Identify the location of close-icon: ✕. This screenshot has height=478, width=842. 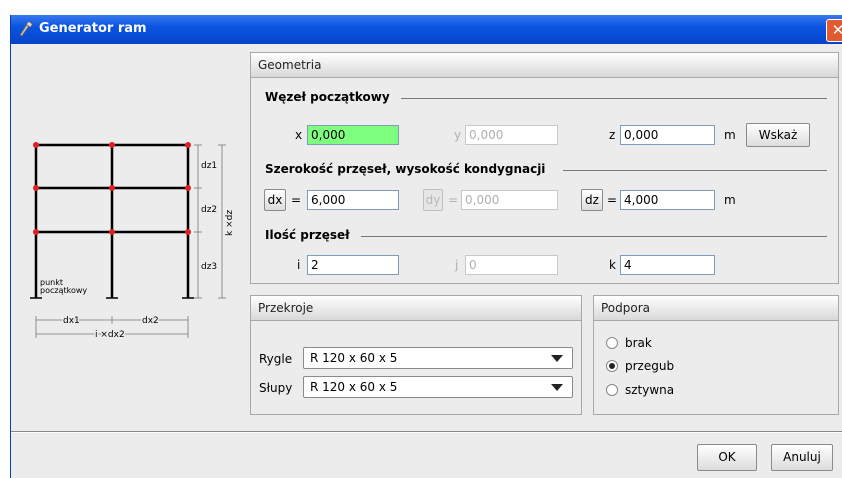
(836, 30).